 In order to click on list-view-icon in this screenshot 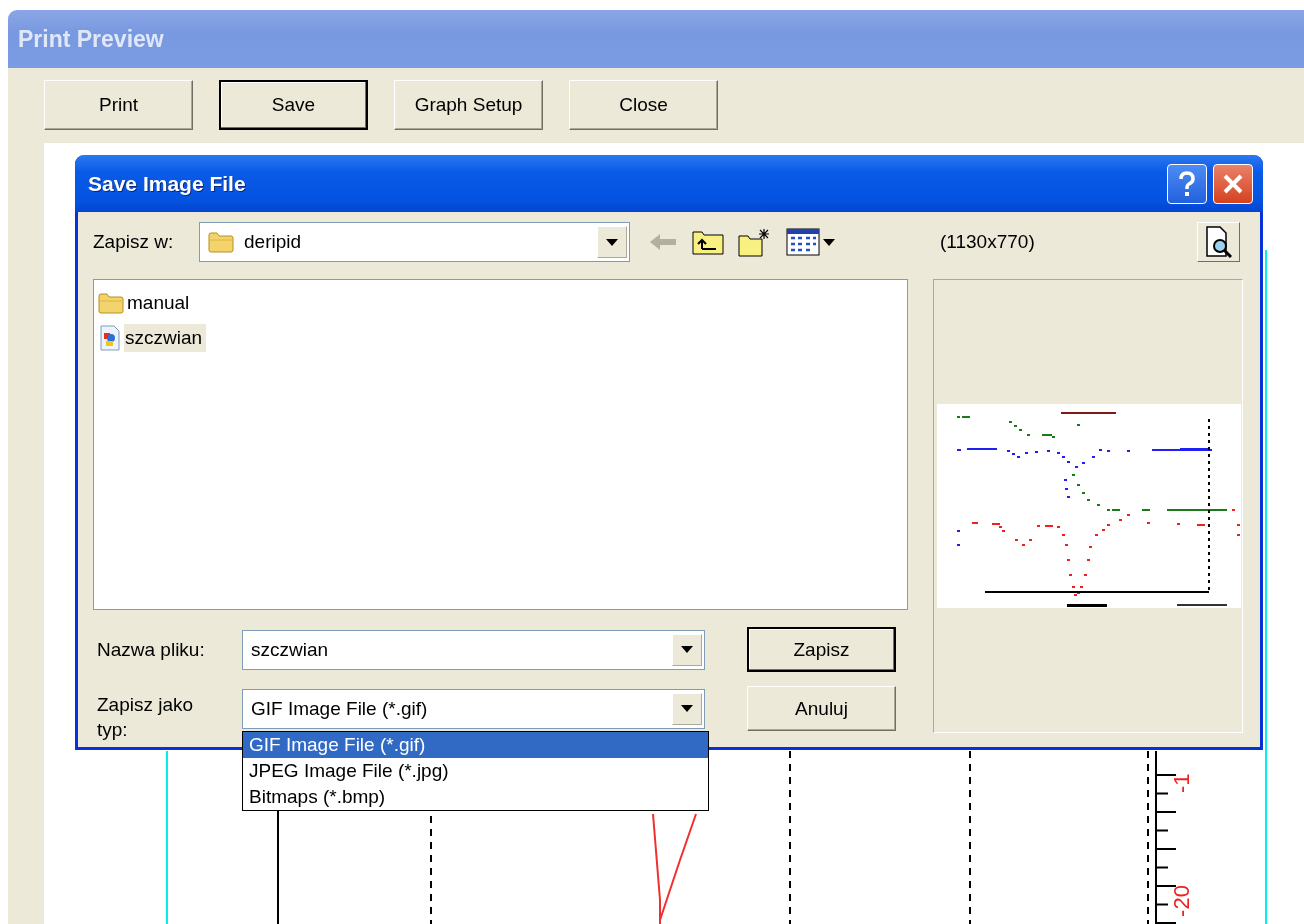, I will do `click(803, 242)`.